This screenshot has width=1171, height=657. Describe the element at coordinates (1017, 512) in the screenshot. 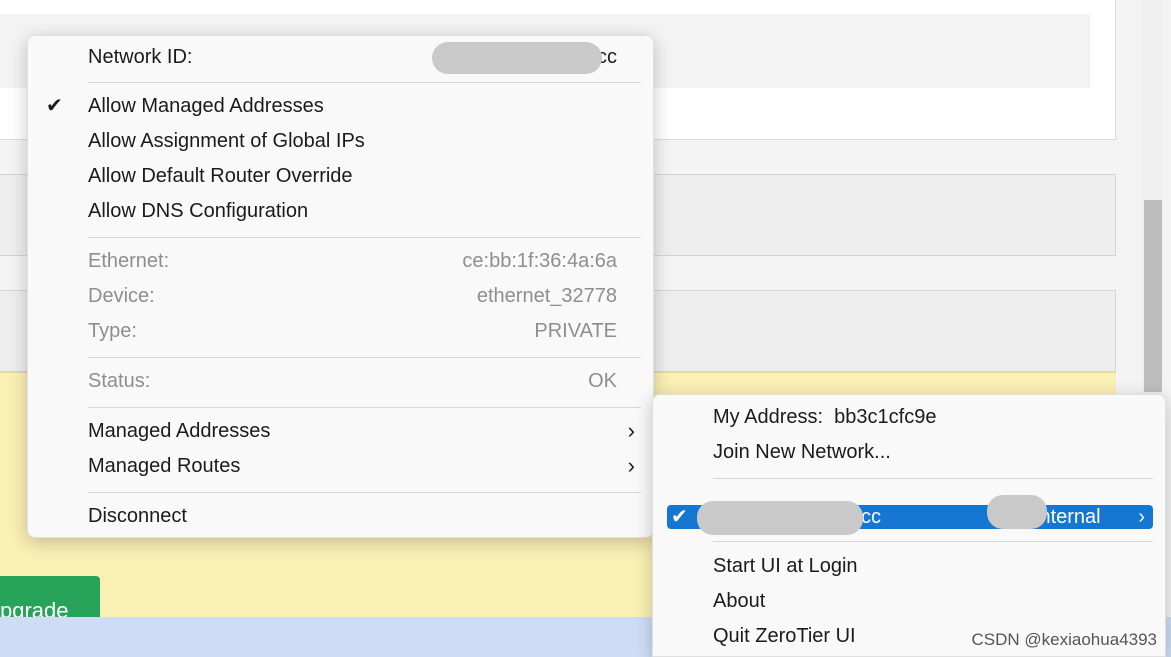

I see `redacted-network-name` at that location.